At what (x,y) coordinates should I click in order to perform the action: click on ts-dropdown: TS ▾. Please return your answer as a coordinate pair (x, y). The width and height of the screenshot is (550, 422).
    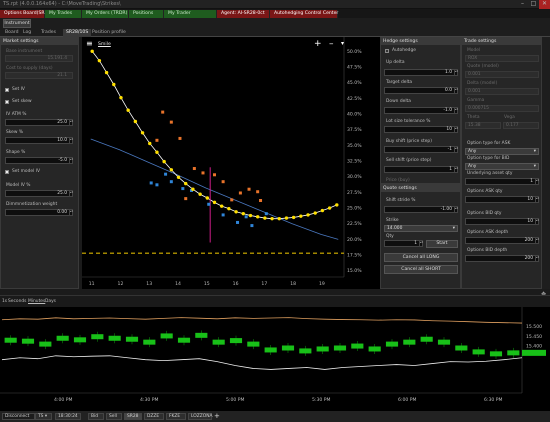
    Looking at the image, I should click on (43, 416).